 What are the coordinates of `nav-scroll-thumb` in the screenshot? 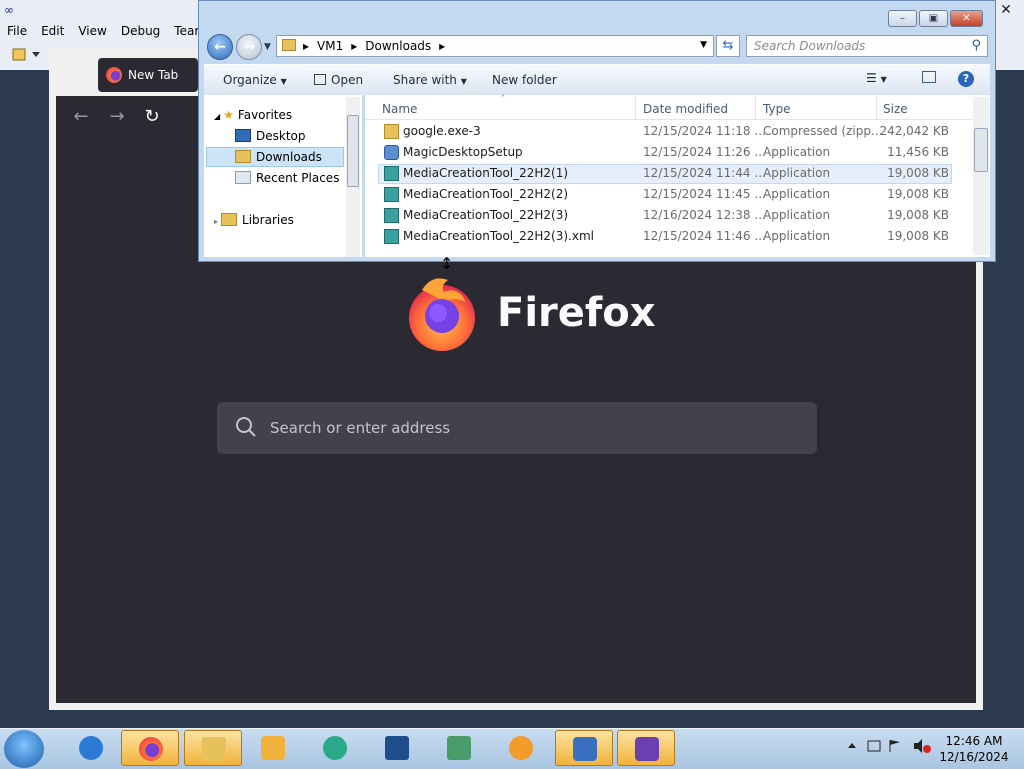 It's located at (353, 151).